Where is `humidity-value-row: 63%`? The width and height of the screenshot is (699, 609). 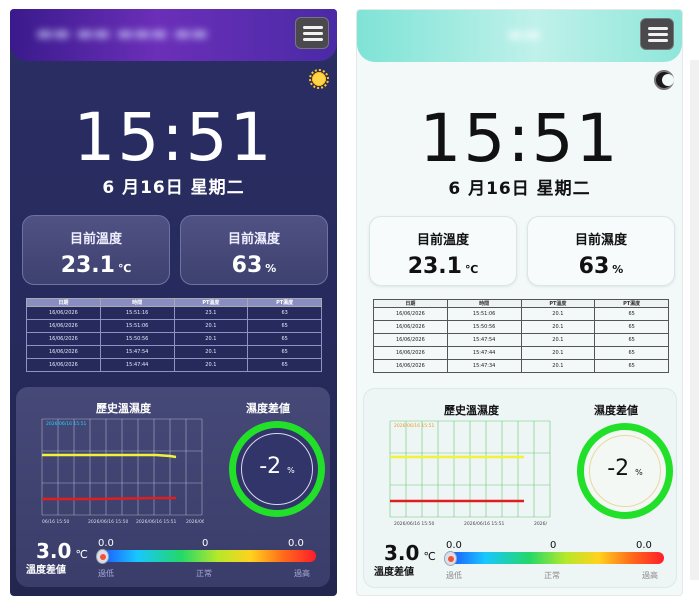 humidity-value-row: 63% is located at coordinates (601, 266).